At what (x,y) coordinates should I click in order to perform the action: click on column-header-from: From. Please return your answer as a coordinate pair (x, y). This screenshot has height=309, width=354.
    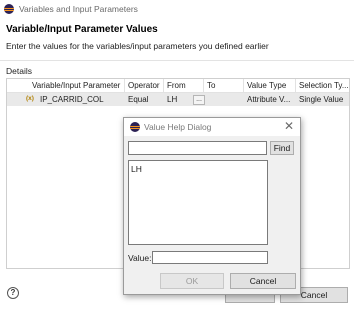
    Looking at the image, I should click on (185, 85).